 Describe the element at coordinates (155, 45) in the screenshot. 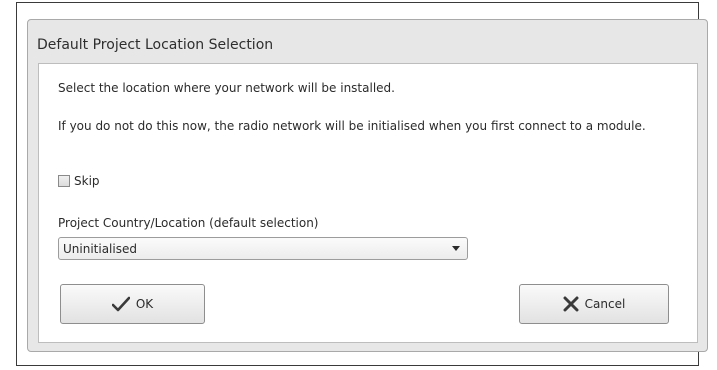

I see `dialog-title: Default Project Location Selection` at that location.